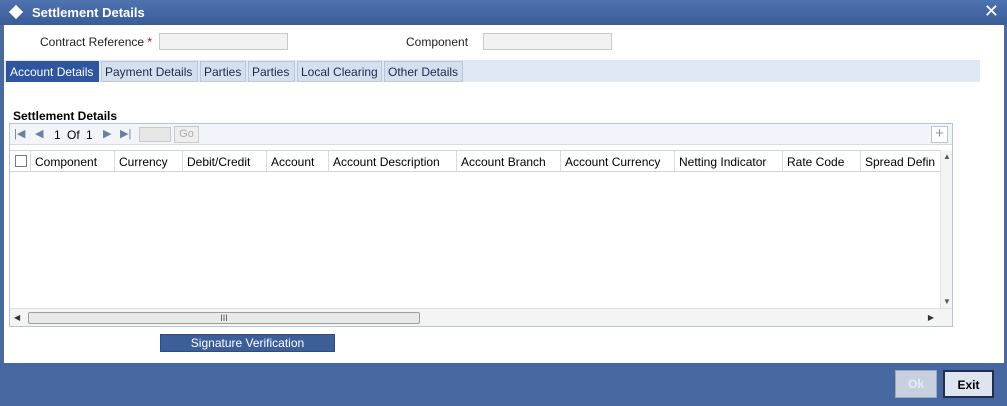 The width and height of the screenshot is (1007, 406). What do you see at coordinates (89, 135) in the screenshot?
I see `total-pages: 1` at bounding box center [89, 135].